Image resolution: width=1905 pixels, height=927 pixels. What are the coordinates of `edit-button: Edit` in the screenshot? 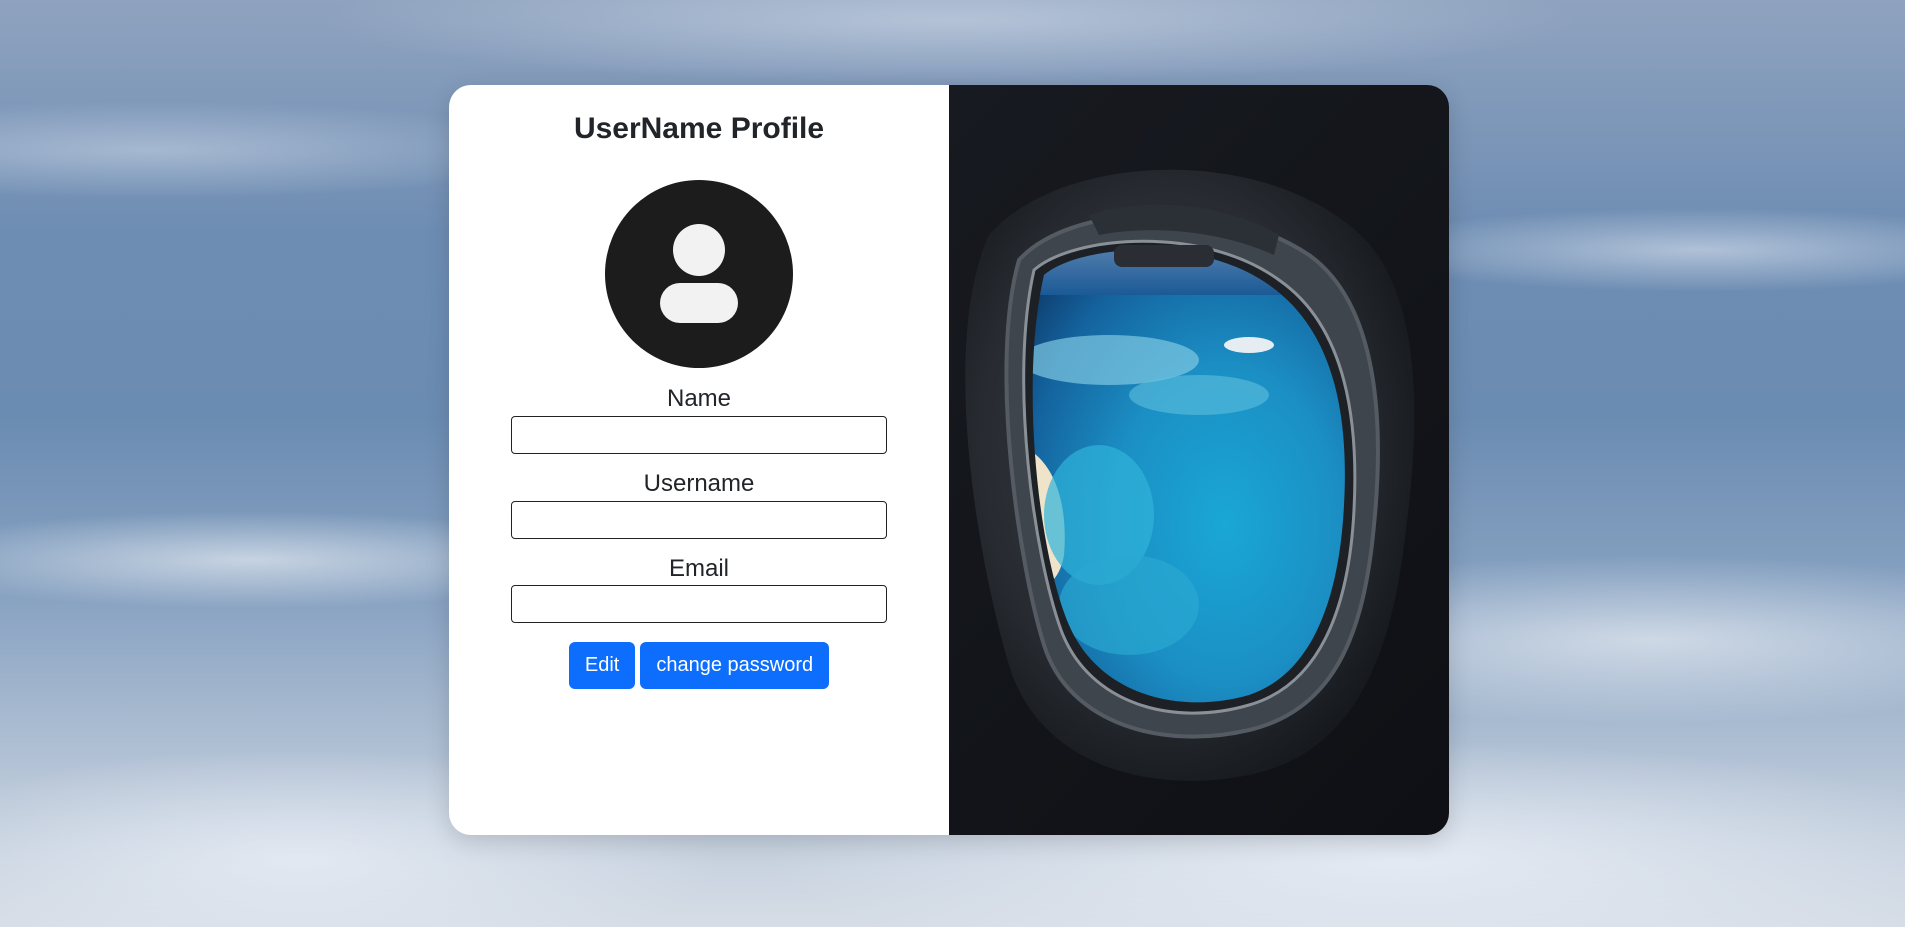 It's located at (602, 666).